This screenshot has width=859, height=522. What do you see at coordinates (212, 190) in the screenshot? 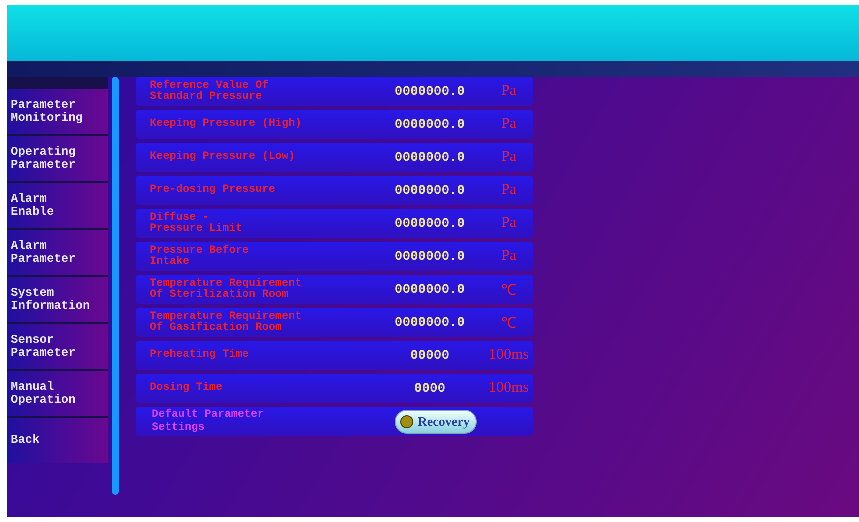
I see `parameter-label: Pre-dosing Pressure` at bounding box center [212, 190].